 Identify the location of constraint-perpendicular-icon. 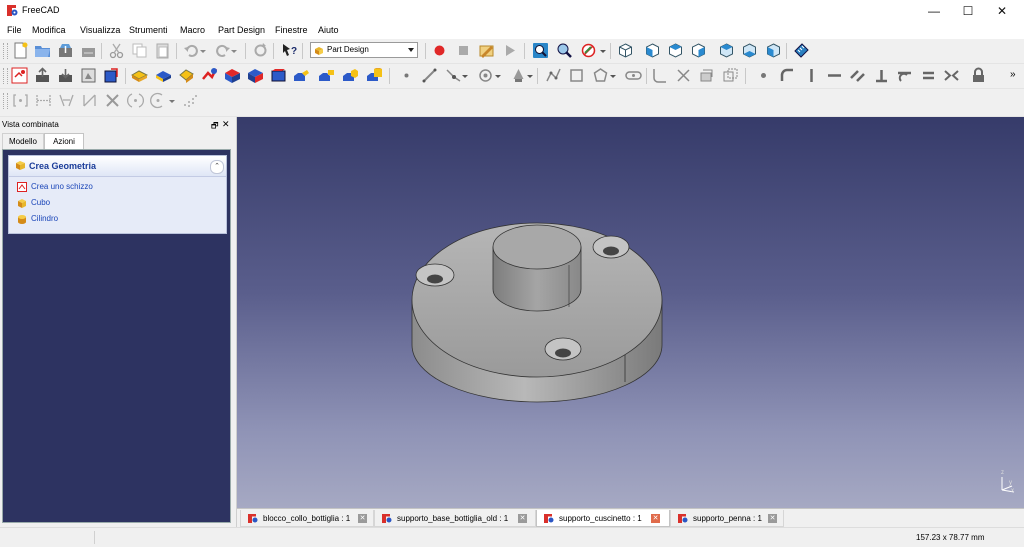
(881, 75).